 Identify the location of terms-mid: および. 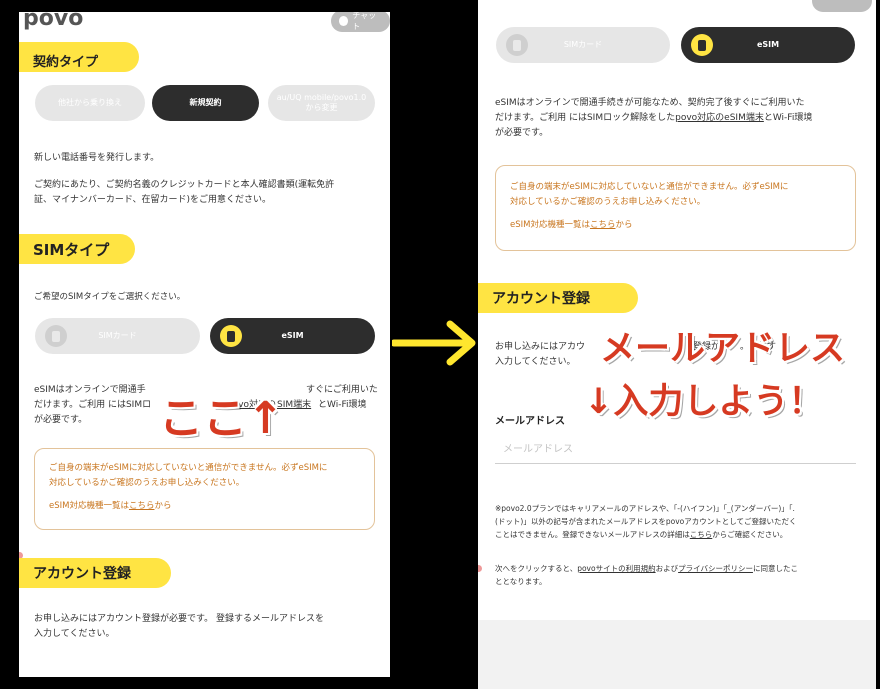
(667, 568).